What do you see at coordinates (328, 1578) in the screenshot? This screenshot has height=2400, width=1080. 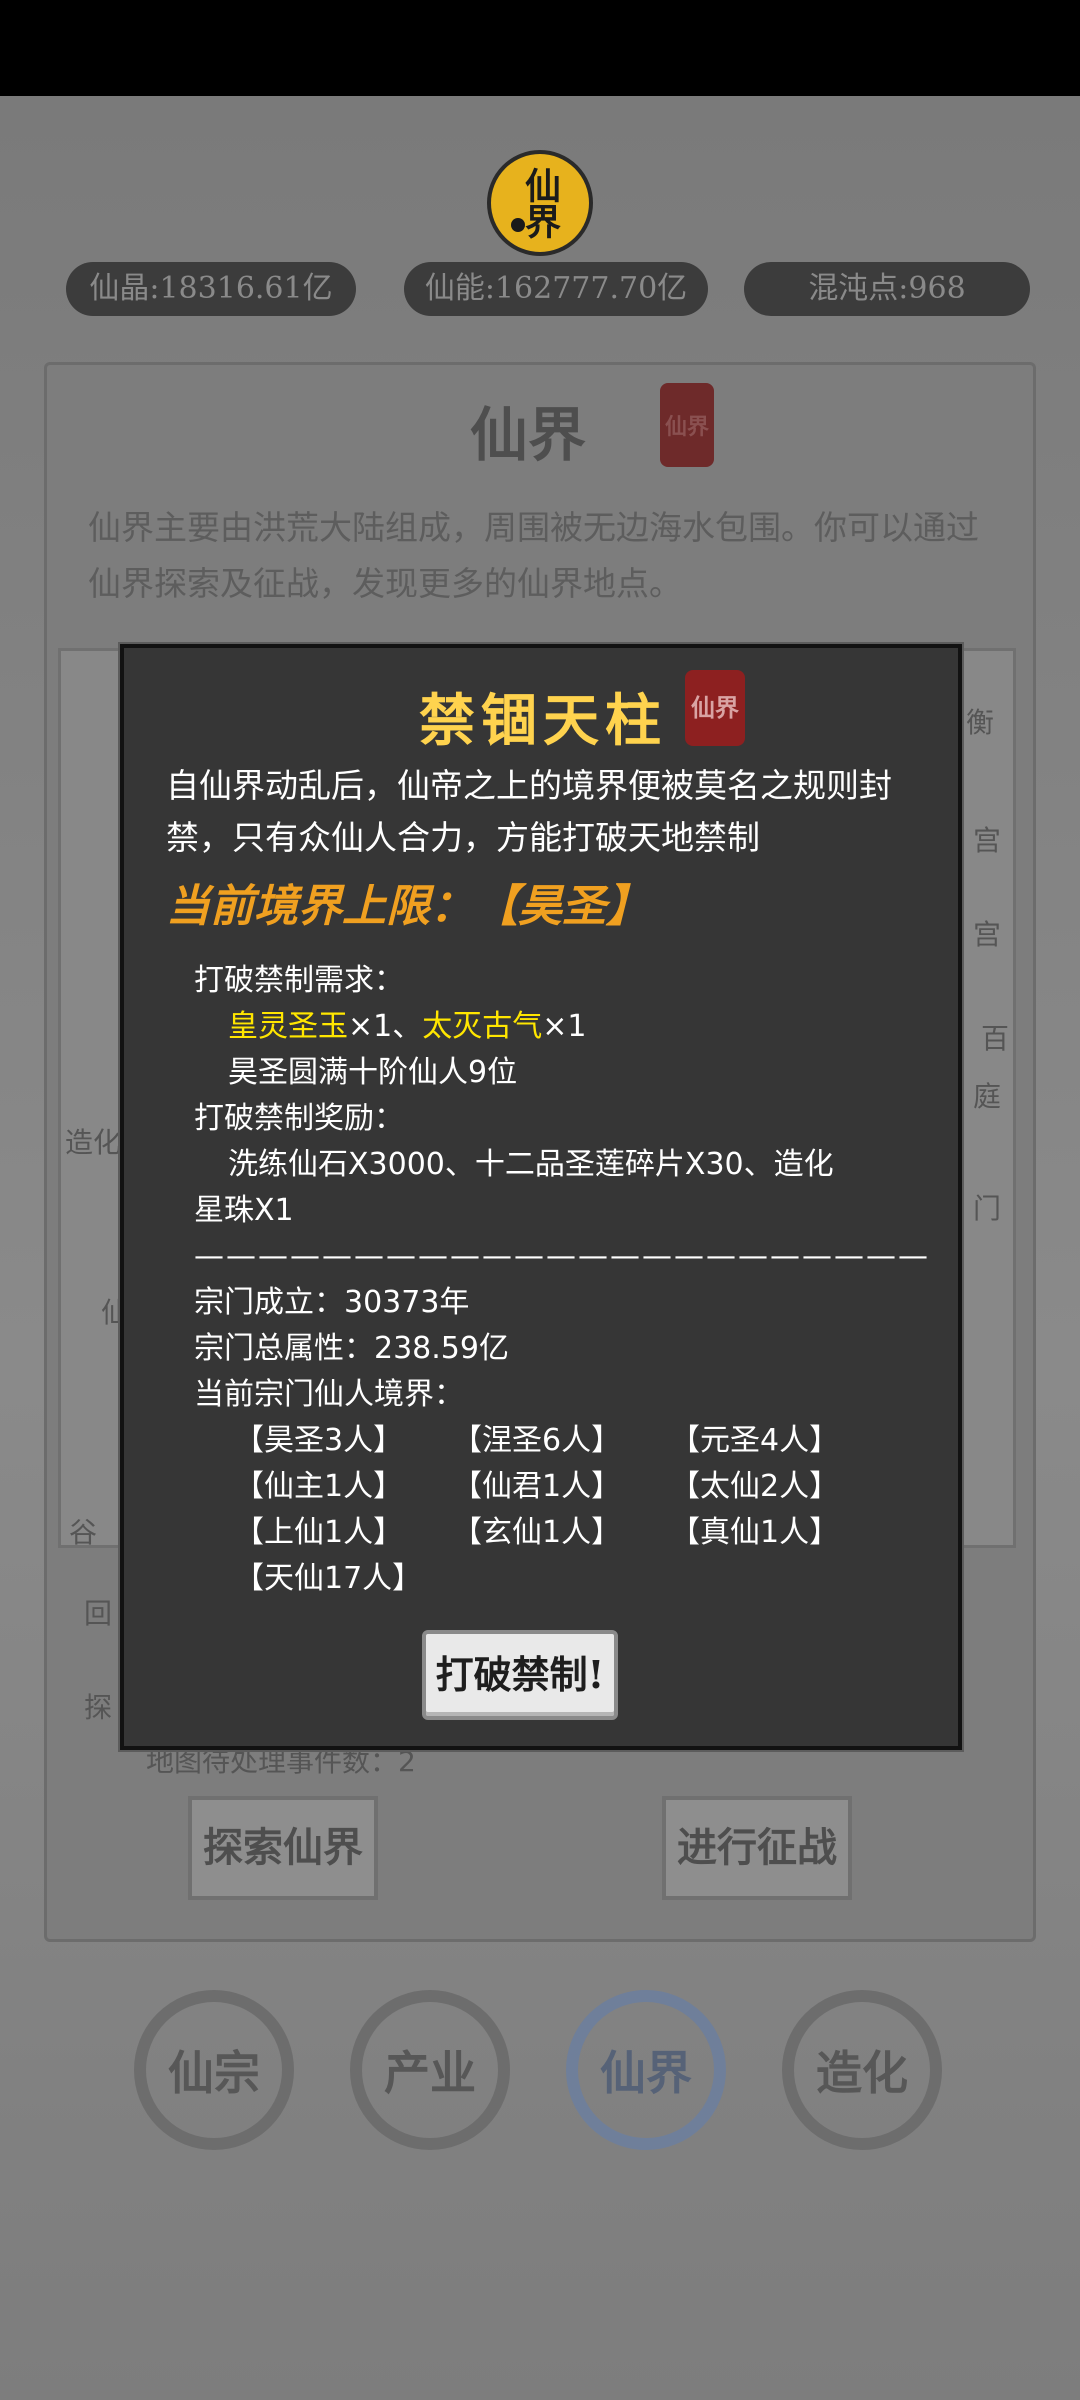 I see `realm-entry: 【天仙17人】` at bounding box center [328, 1578].